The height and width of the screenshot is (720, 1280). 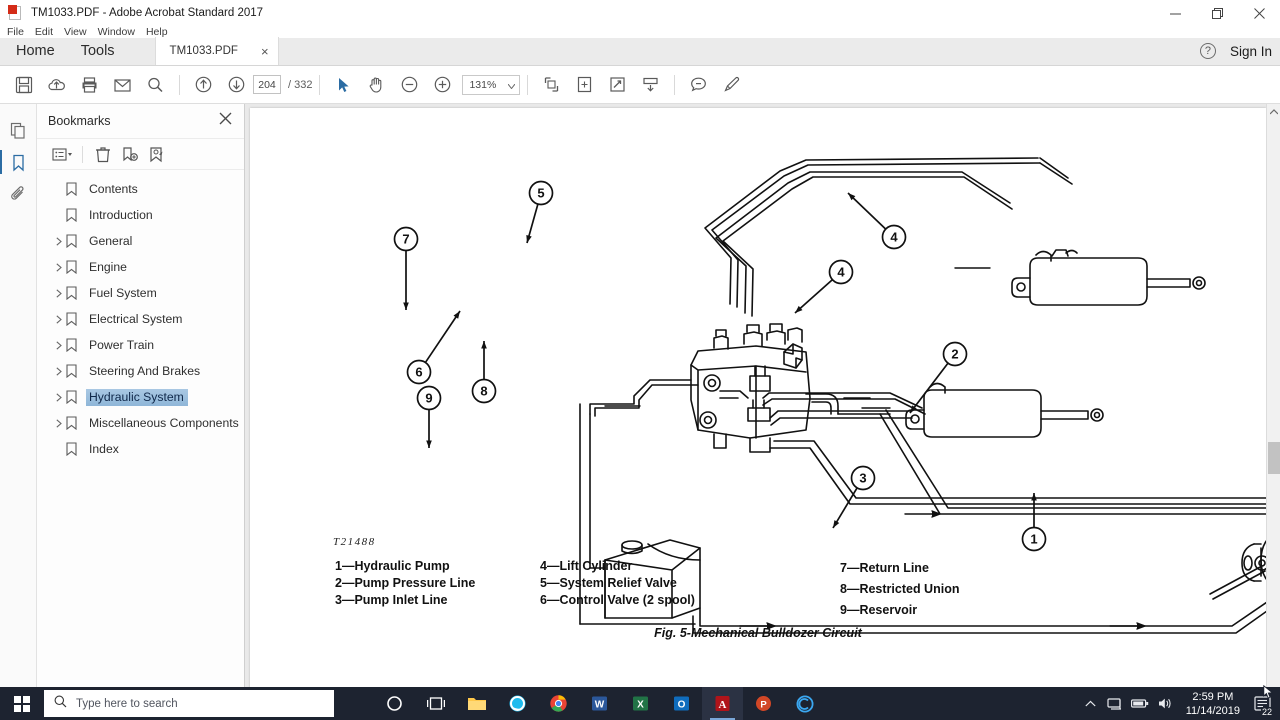 I want to click on zoom-level-select: 131%, so click(x=491, y=84).